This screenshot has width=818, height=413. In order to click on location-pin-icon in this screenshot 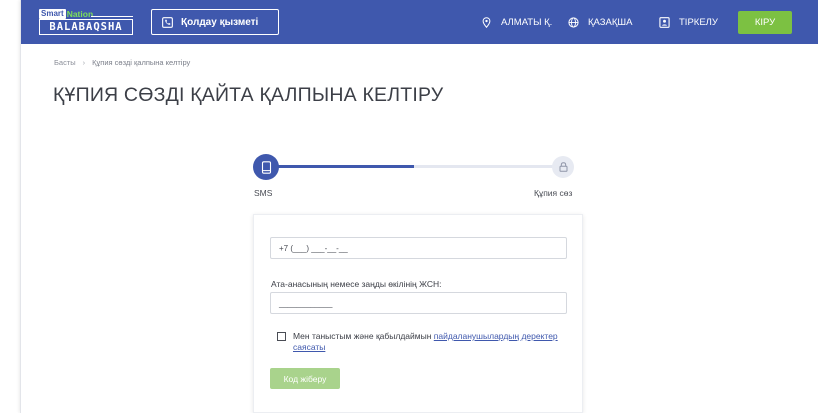, I will do `click(486, 22)`.